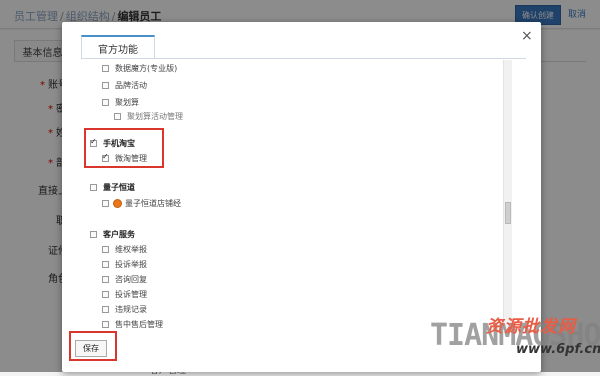  Describe the element at coordinates (124, 309) in the screenshot. I see `tree-item: 违规记录` at that location.